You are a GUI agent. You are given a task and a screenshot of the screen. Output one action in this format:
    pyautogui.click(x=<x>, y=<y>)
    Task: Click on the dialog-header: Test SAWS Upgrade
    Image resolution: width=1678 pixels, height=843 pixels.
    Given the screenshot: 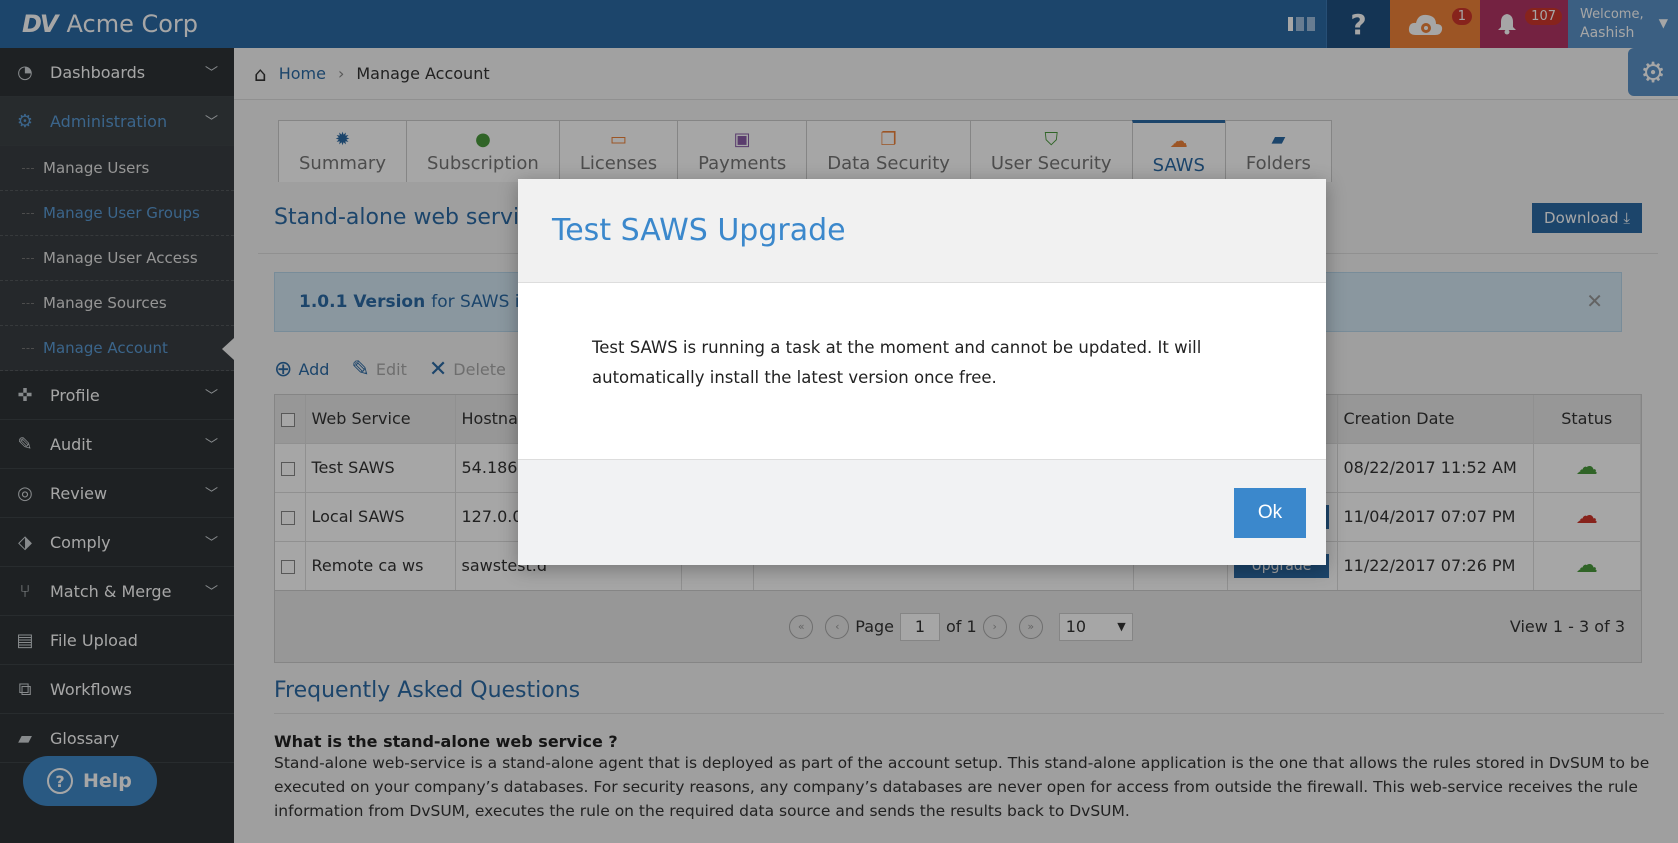 What is the action you would take?
    pyautogui.click(x=922, y=231)
    